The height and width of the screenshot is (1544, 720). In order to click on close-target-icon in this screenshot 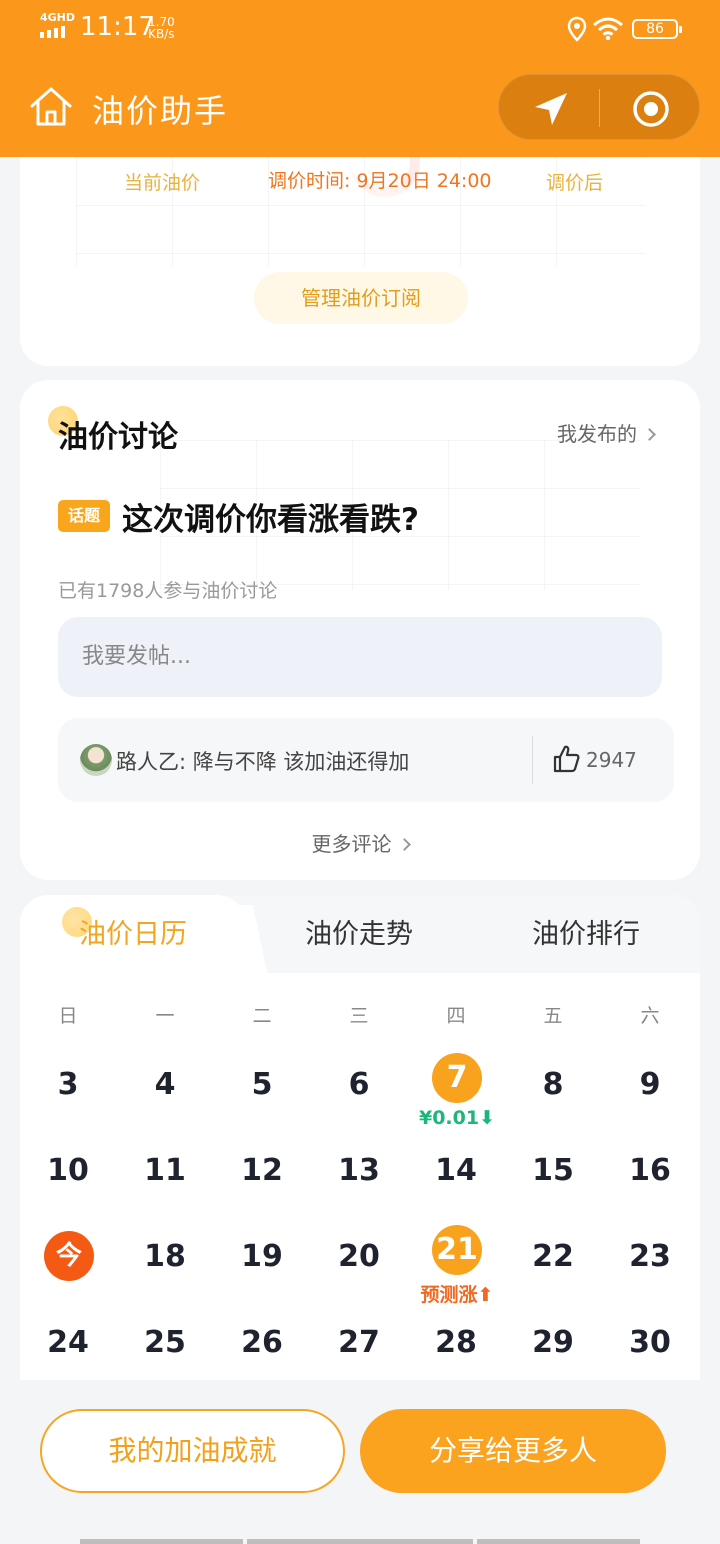, I will do `click(651, 109)`.